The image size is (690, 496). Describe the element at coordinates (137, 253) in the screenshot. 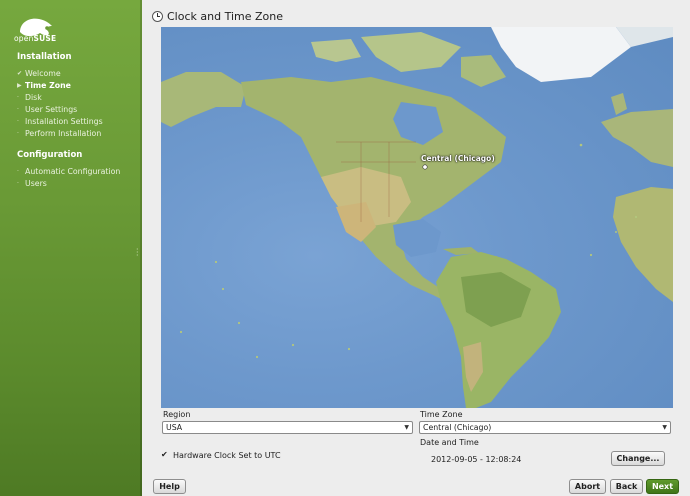

I see `sidebar-resize-handle: · · ·` at that location.